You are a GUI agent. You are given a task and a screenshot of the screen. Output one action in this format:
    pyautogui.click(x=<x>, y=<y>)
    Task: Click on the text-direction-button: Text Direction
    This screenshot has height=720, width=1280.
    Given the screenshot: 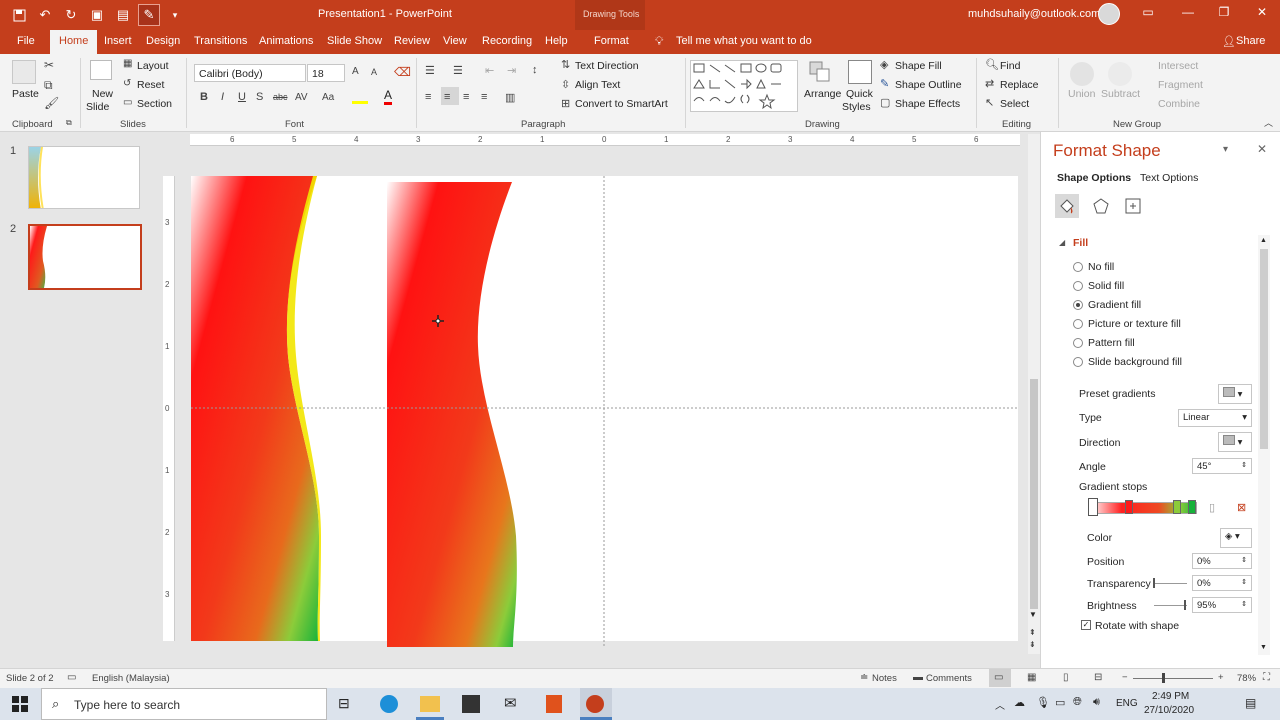 What is the action you would take?
    pyautogui.click(x=607, y=66)
    